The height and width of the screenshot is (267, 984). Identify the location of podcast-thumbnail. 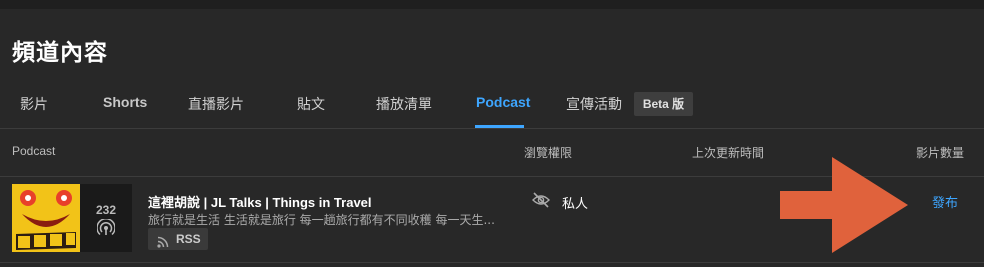
(46, 218).